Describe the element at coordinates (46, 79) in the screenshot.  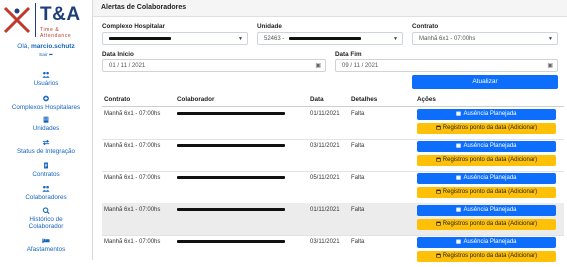
I see `sidebar-item-usuarios: Usuários` at that location.